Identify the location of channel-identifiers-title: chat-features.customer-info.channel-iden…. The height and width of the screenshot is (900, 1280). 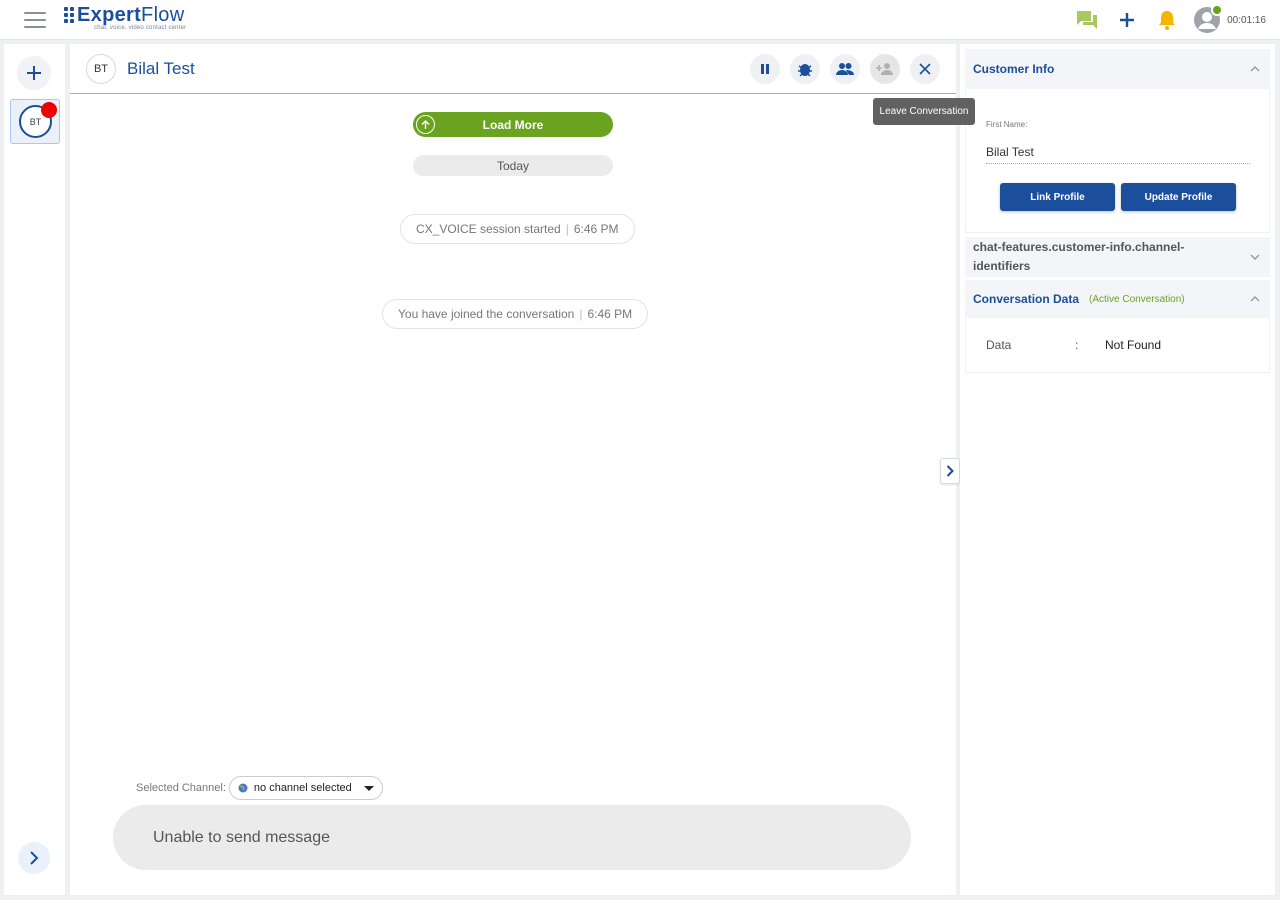
(1079, 256).